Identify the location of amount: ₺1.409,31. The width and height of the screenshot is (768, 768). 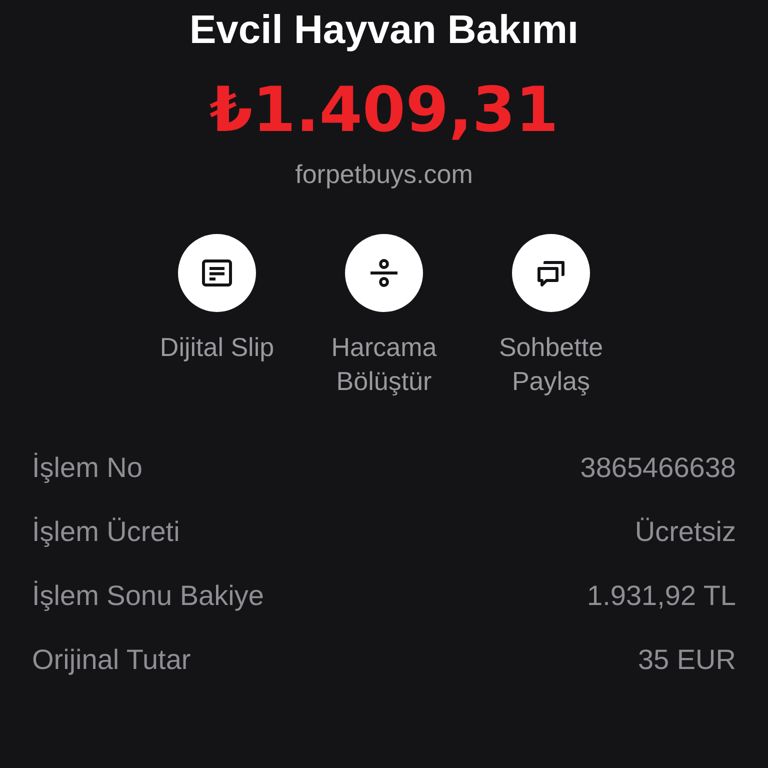
(384, 110).